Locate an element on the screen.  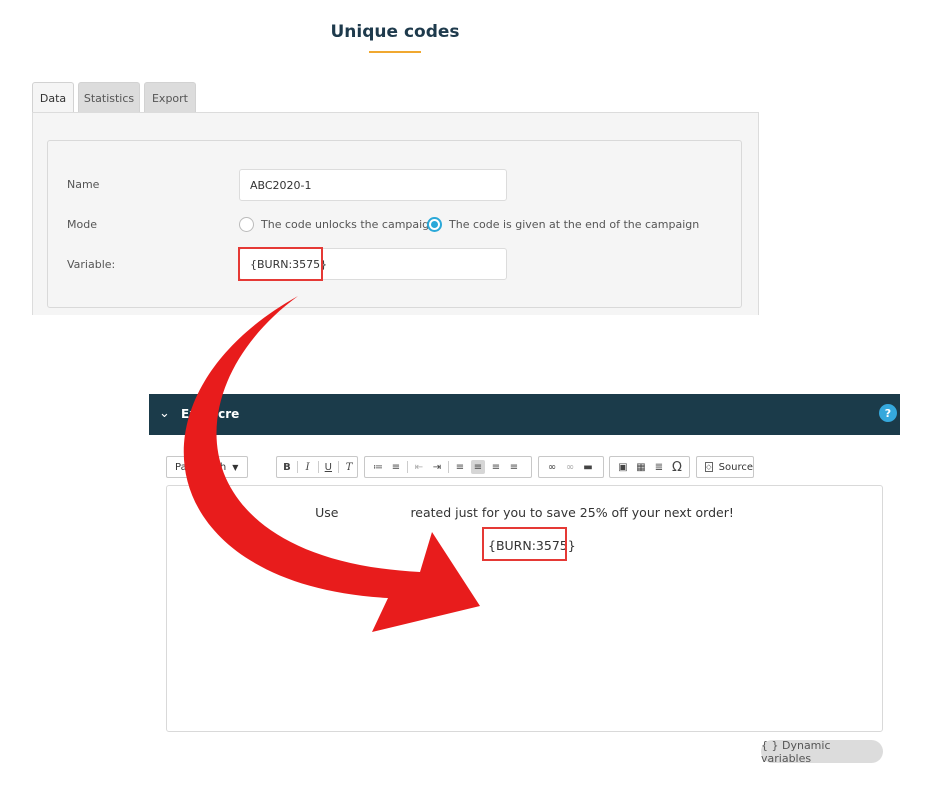
red-curved-arrow is located at coordinates (331, 464).